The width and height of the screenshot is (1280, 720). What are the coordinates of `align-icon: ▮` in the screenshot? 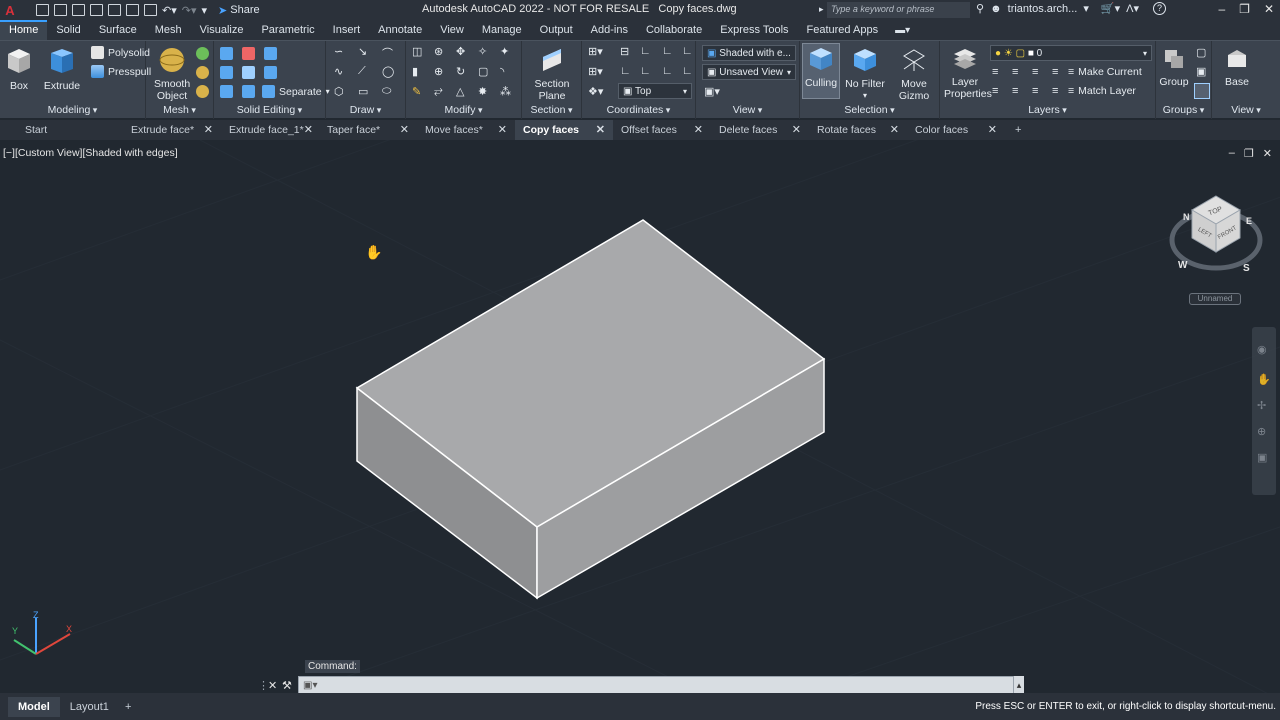 It's located at (415, 71).